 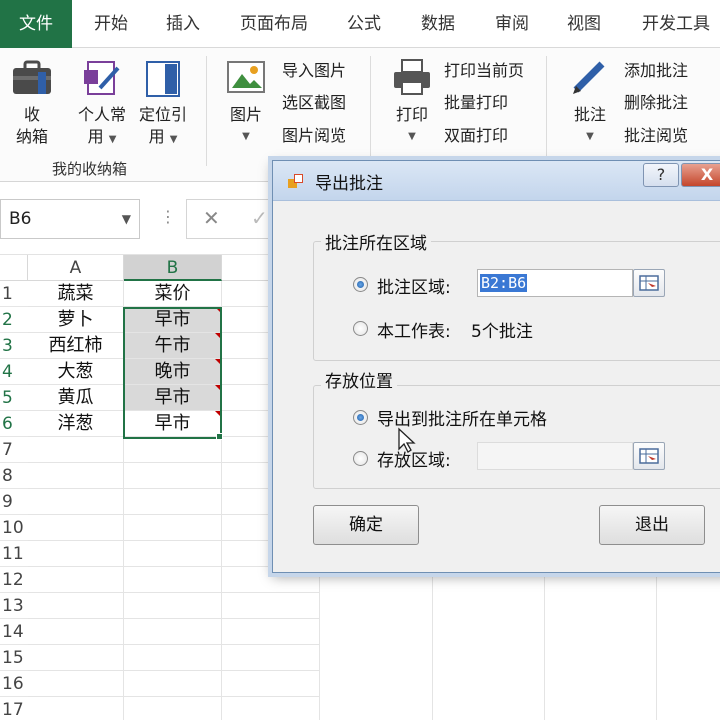 What do you see at coordinates (14, 320) in the screenshot?
I see `row-header: 2` at bounding box center [14, 320].